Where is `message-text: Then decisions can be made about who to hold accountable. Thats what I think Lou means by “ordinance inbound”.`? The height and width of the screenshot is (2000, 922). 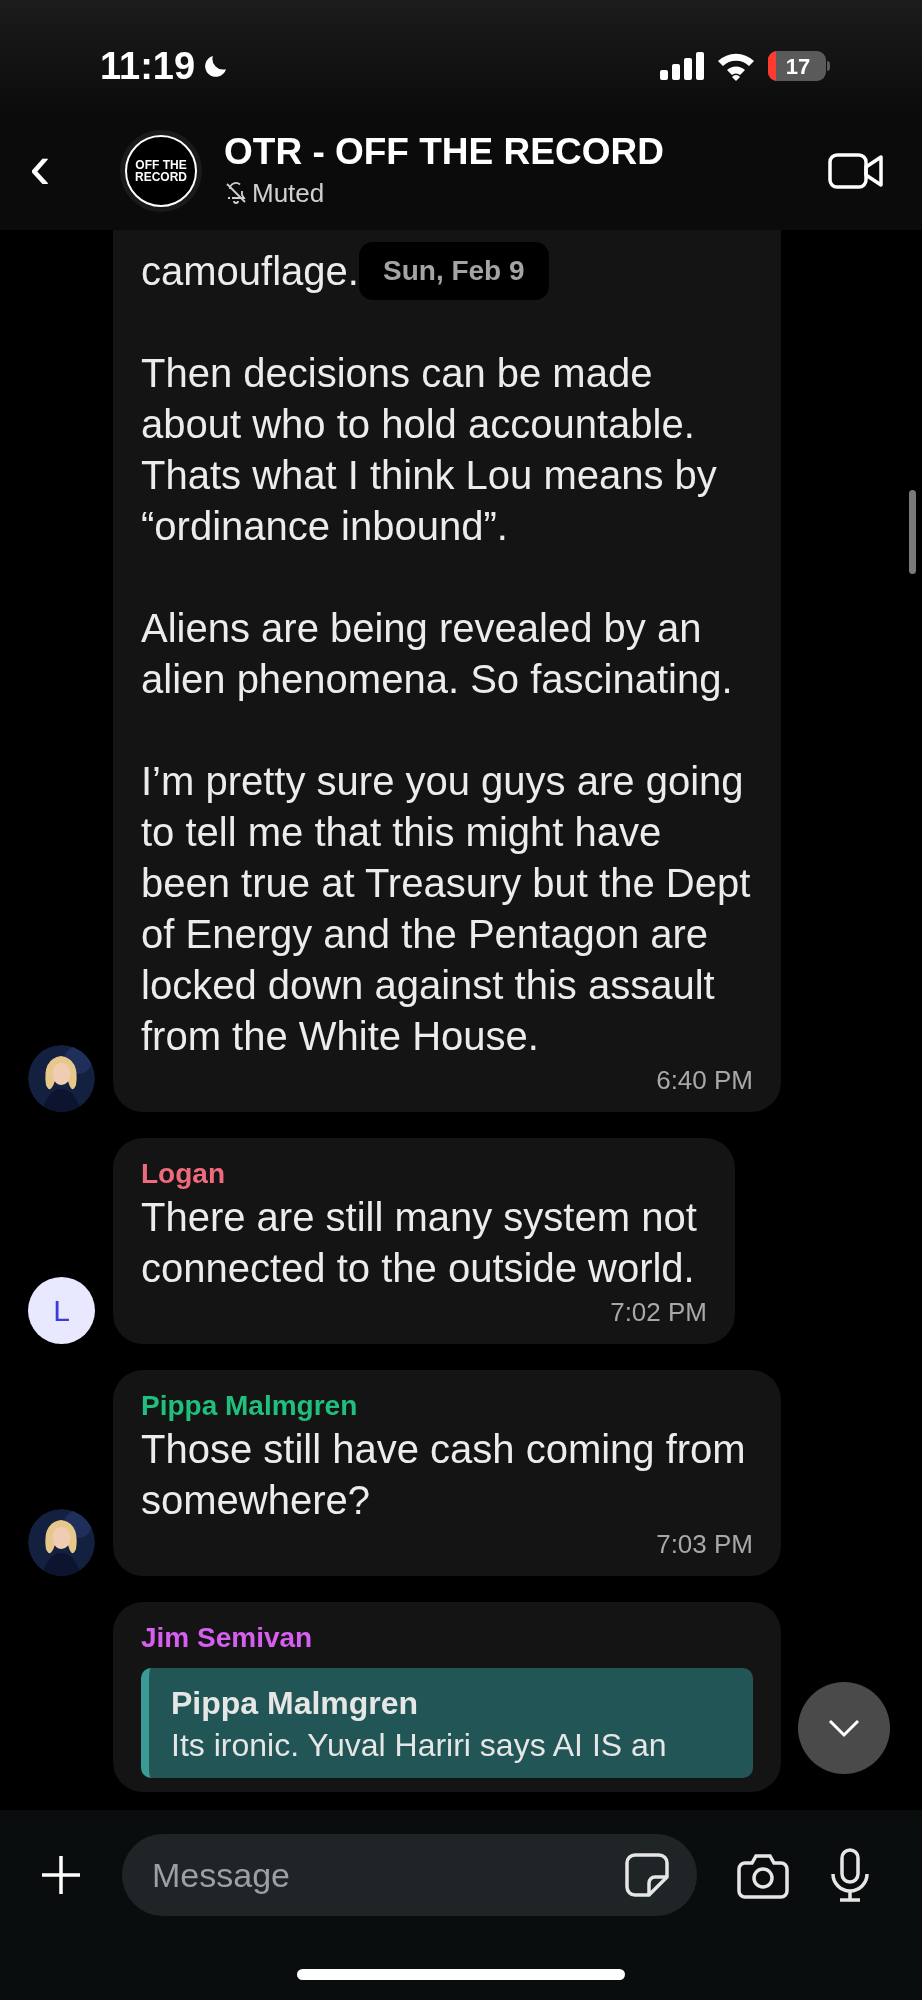 message-text: Then decisions can be made about who to hold accountable. Thats what I think Lou means by “ordinance inbound”. is located at coordinates (429, 450).